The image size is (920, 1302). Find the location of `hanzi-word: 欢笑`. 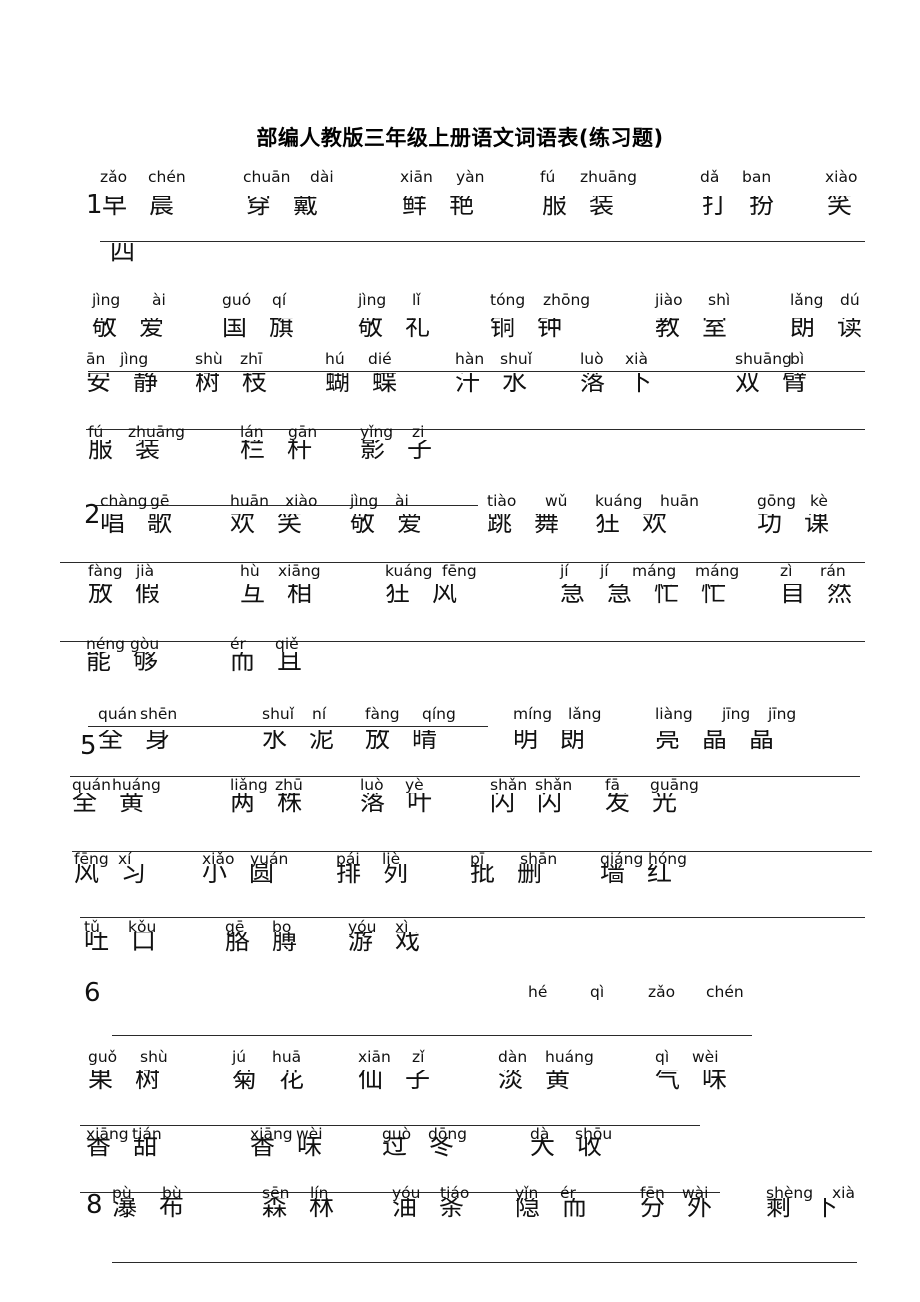

hanzi-word: 欢笑 is located at coordinates (277, 524).